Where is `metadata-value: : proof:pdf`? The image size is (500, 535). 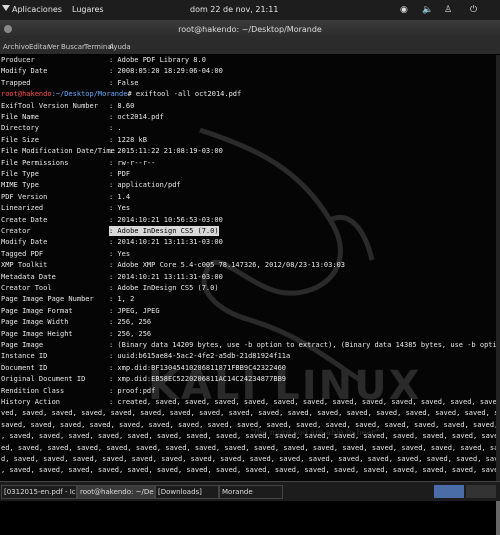 metadata-value: : proof:pdf is located at coordinates (132, 390).